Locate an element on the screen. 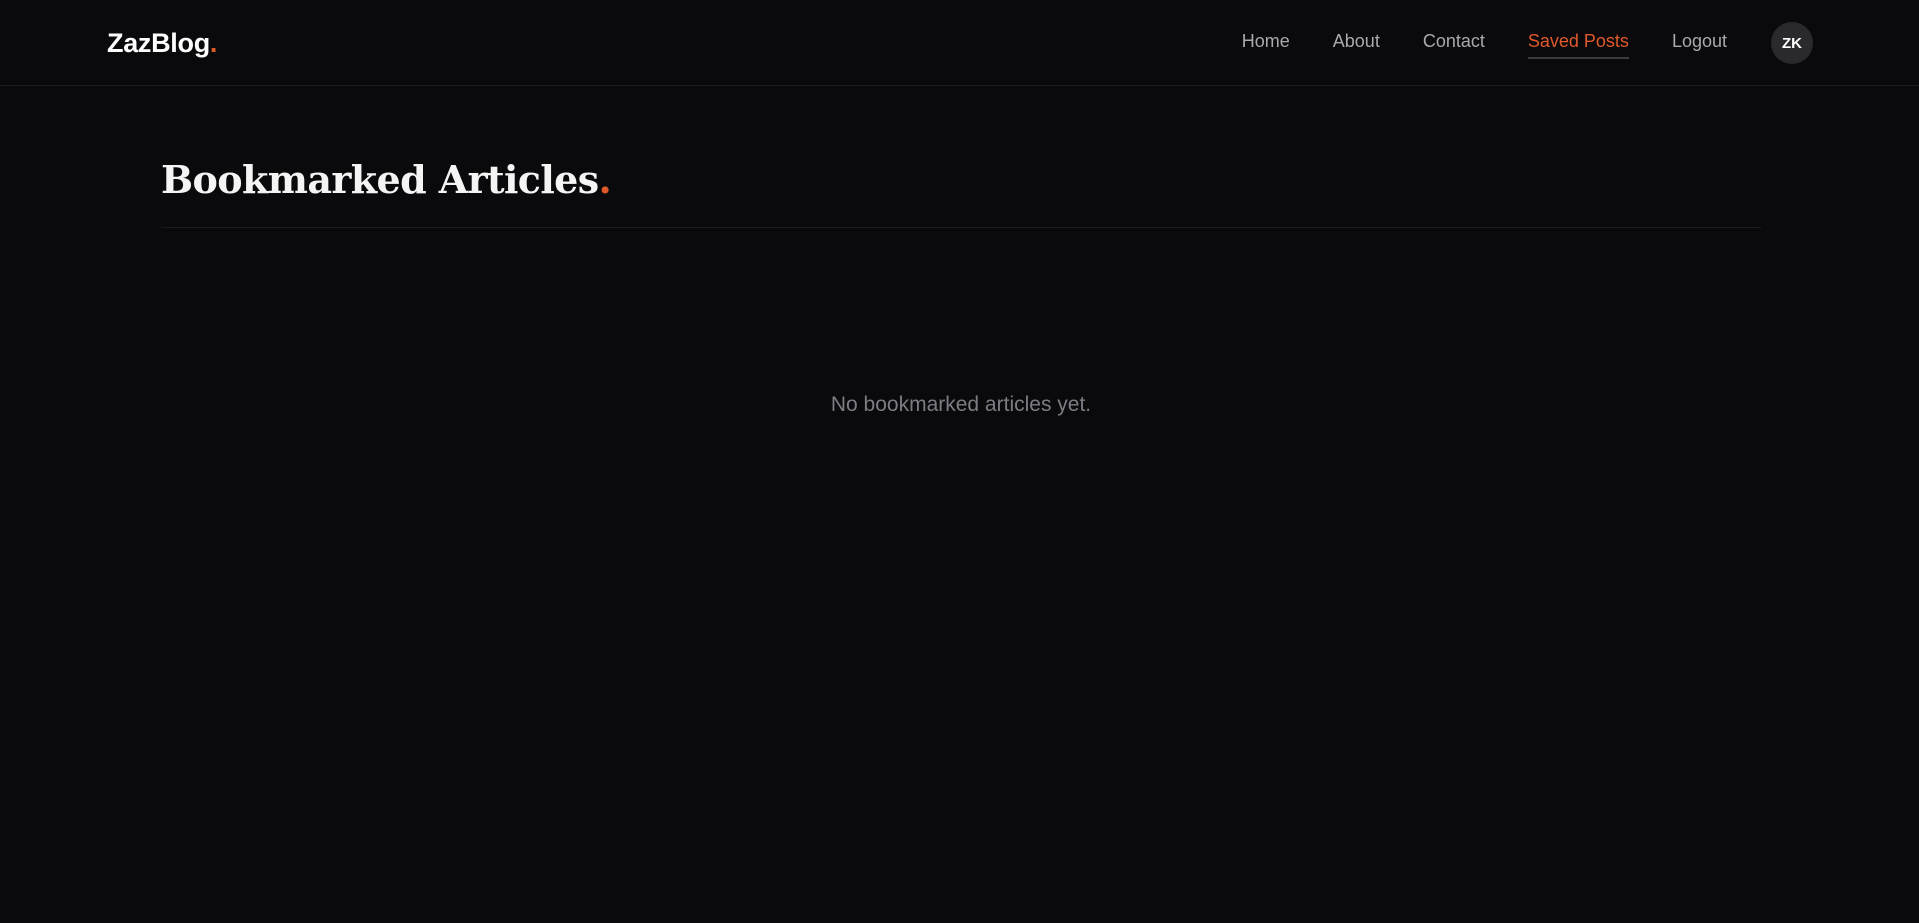 This screenshot has height=923, width=1919. user-avatar: ZK is located at coordinates (1792, 43).